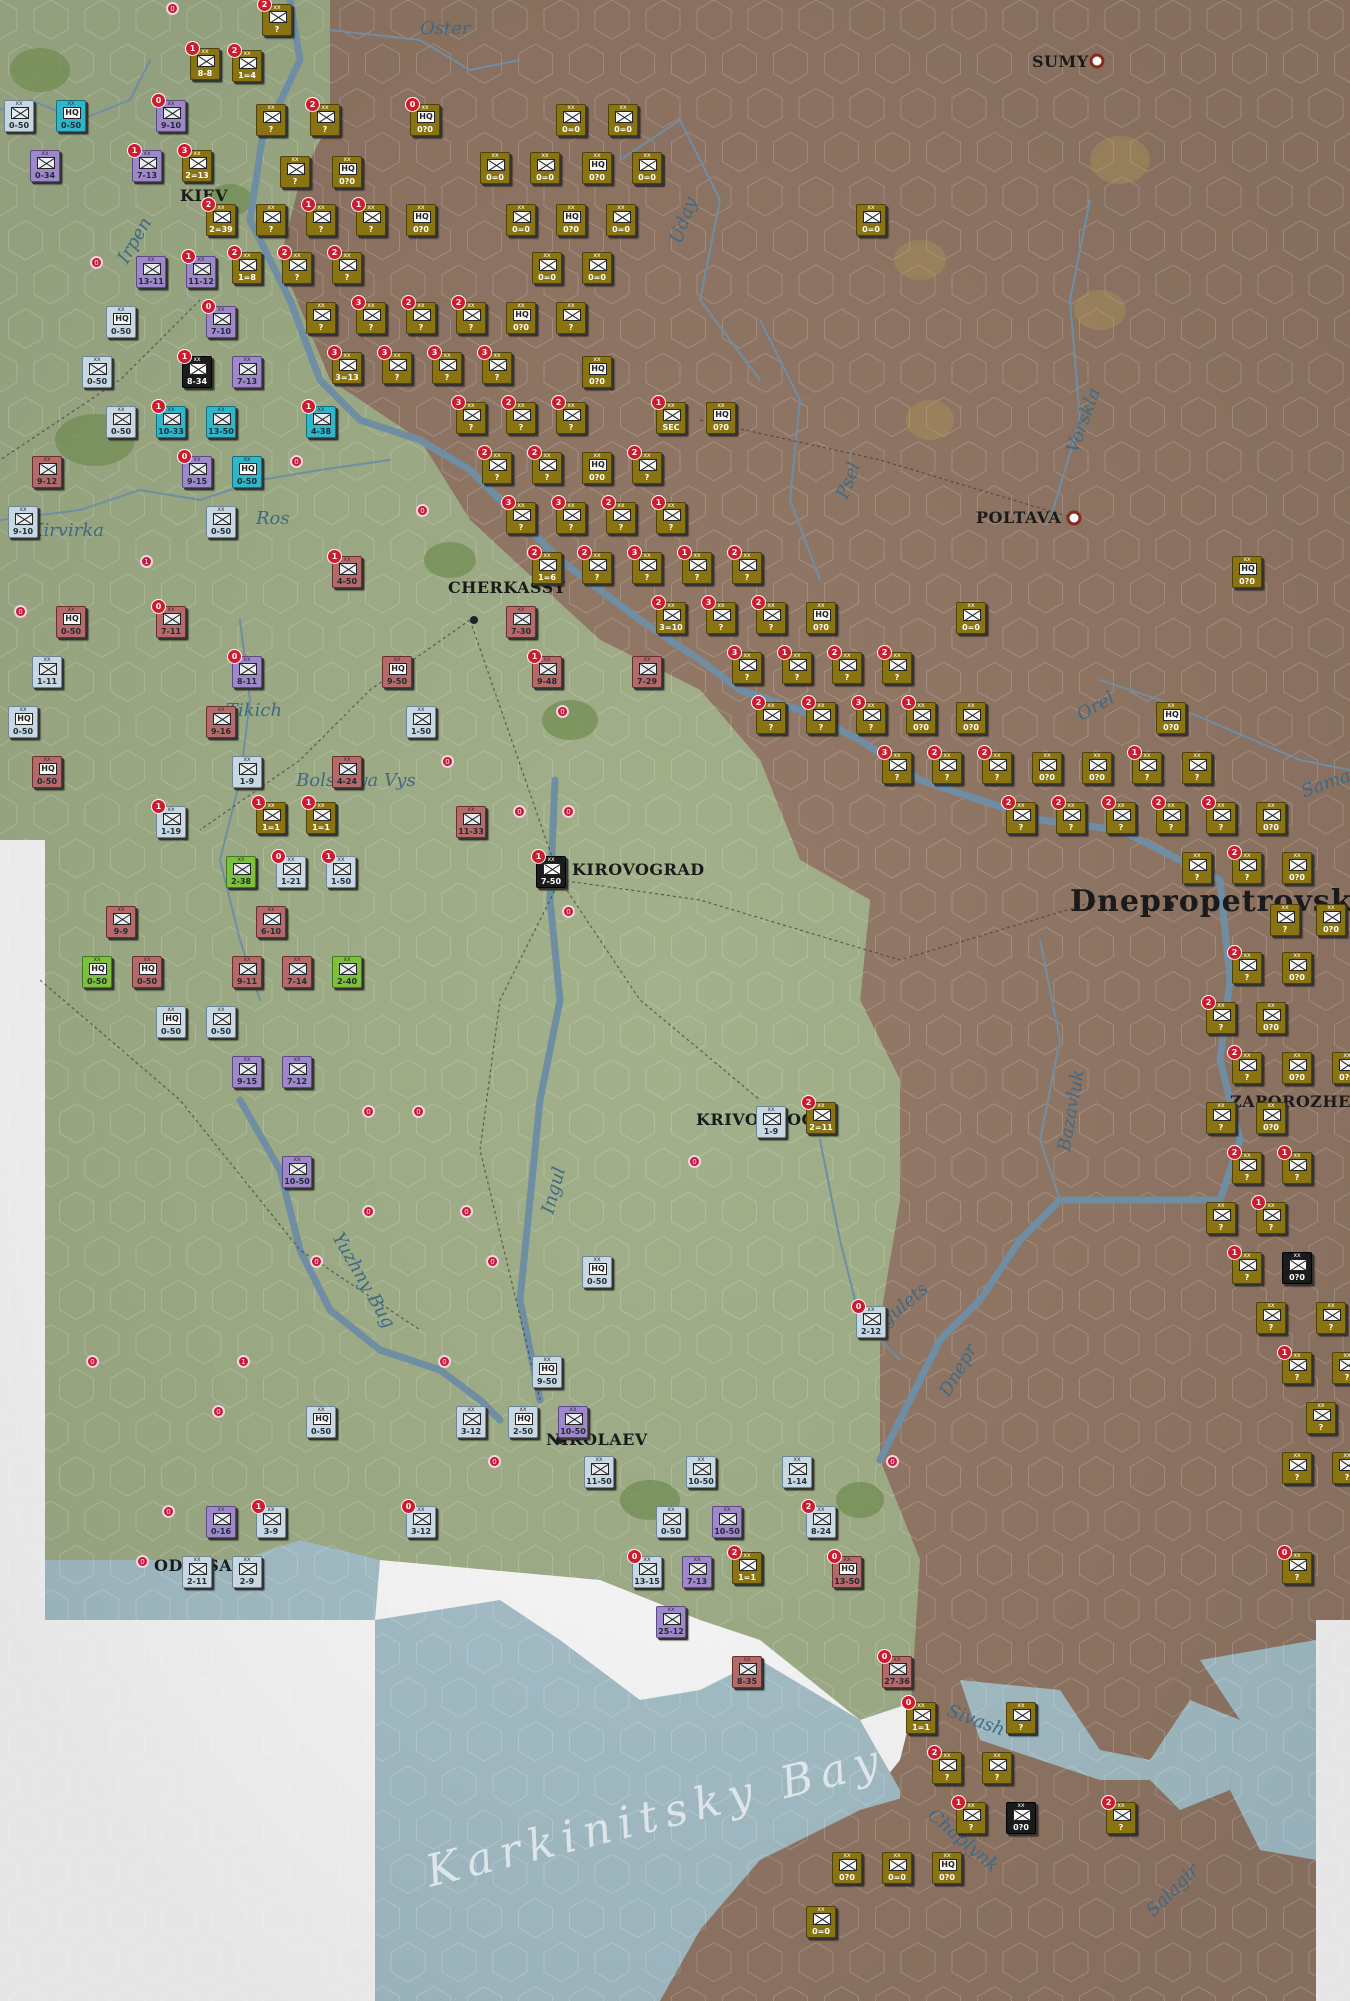 The width and height of the screenshot is (1350, 2001). What do you see at coordinates (844, 1568) in the screenshot?
I see `soviet-unit-counter: xx HQ 13-50 0` at bounding box center [844, 1568].